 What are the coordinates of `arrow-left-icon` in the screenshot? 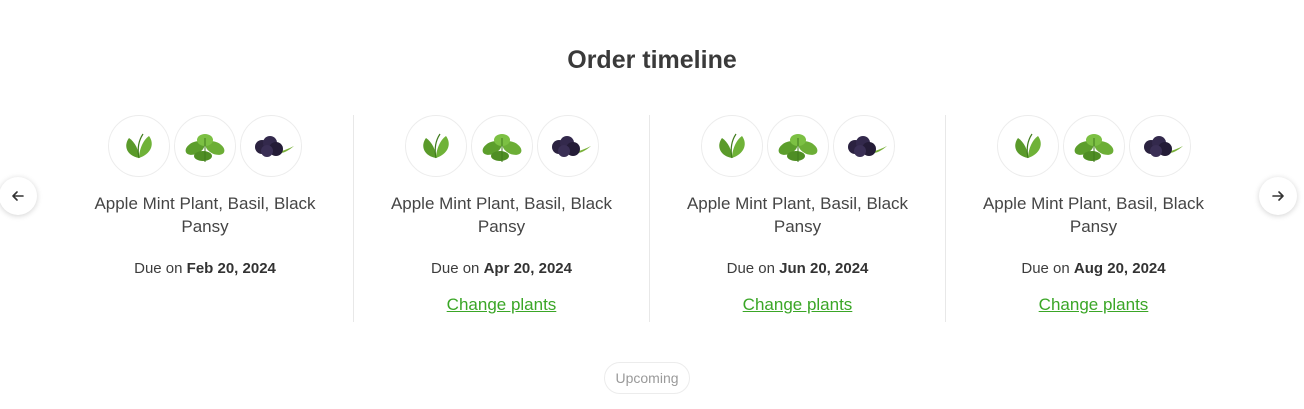 It's located at (18, 196).